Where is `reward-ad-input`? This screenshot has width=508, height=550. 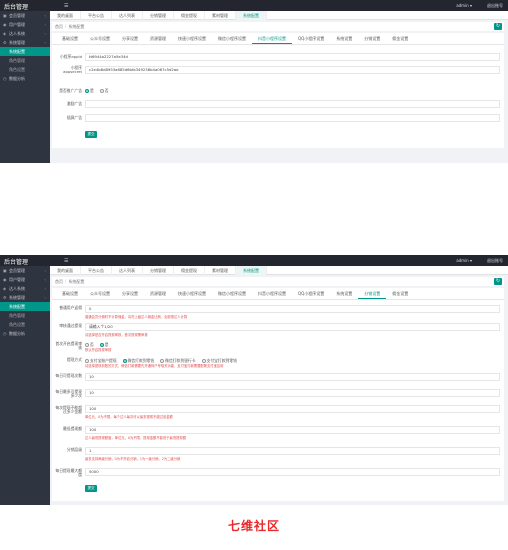
reward-ad-input is located at coordinates (292, 104).